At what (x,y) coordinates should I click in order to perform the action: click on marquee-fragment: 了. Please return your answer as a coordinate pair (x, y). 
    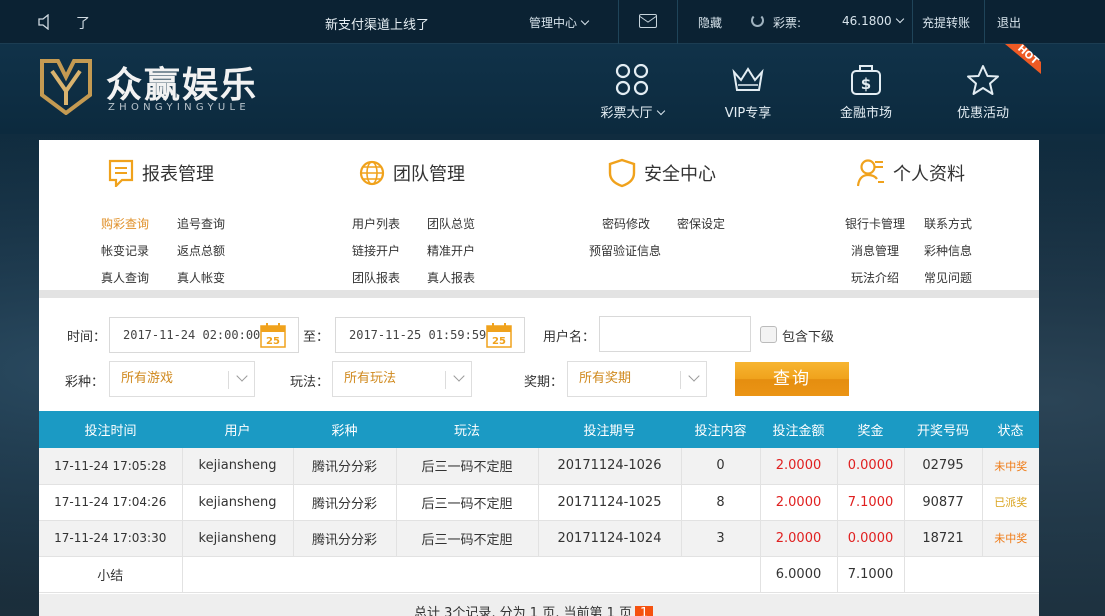
    Looking at the image, I should click on (83, 24).